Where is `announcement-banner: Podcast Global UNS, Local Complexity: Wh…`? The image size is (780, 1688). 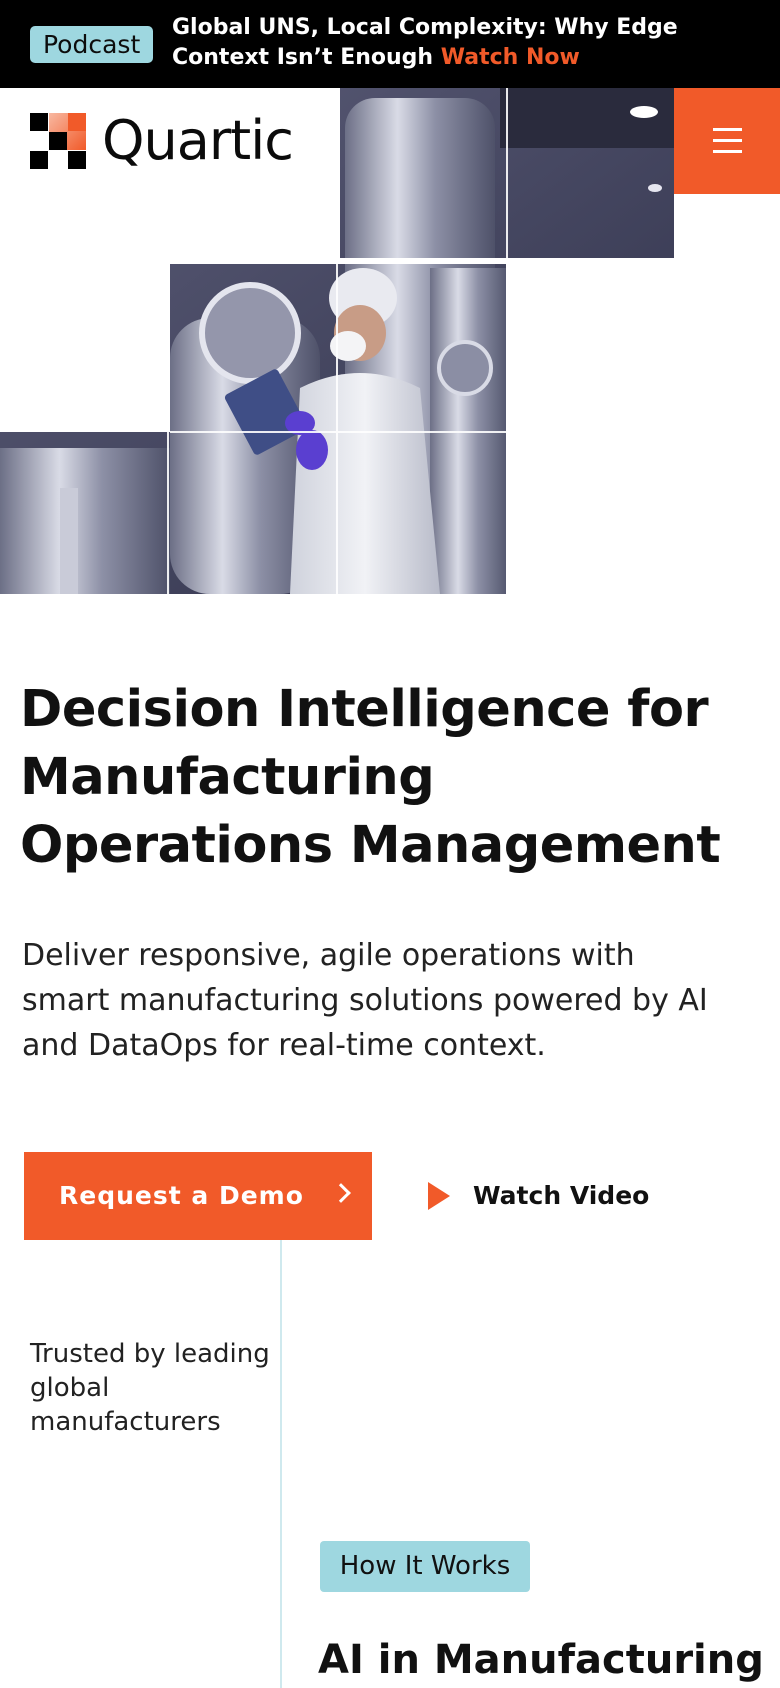 announcement-banner: Podcast Global UNS, Local Complexity: Wh… is located at coordinates (390, 44).